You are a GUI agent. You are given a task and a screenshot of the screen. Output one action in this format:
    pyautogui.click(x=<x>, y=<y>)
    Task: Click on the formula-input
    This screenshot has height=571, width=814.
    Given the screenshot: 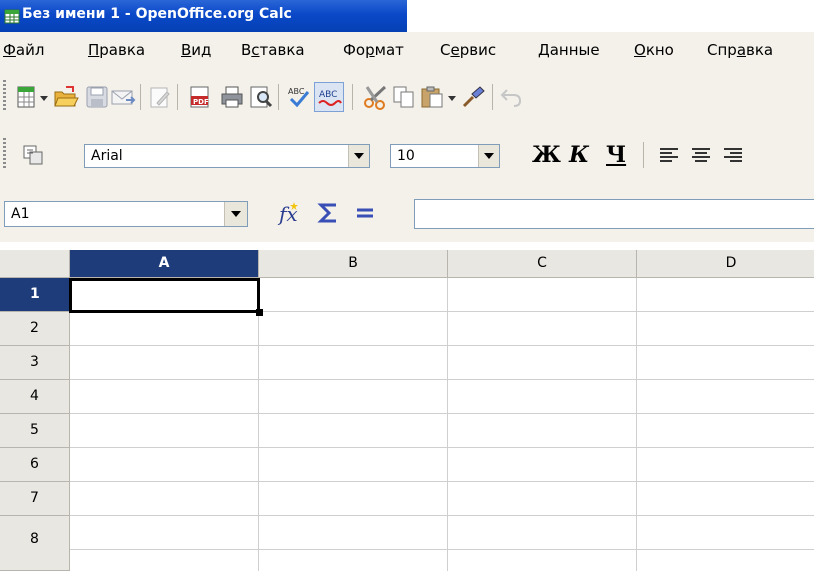 What is the action you would take?
    pyautogui.click(x=614, y=214)
    